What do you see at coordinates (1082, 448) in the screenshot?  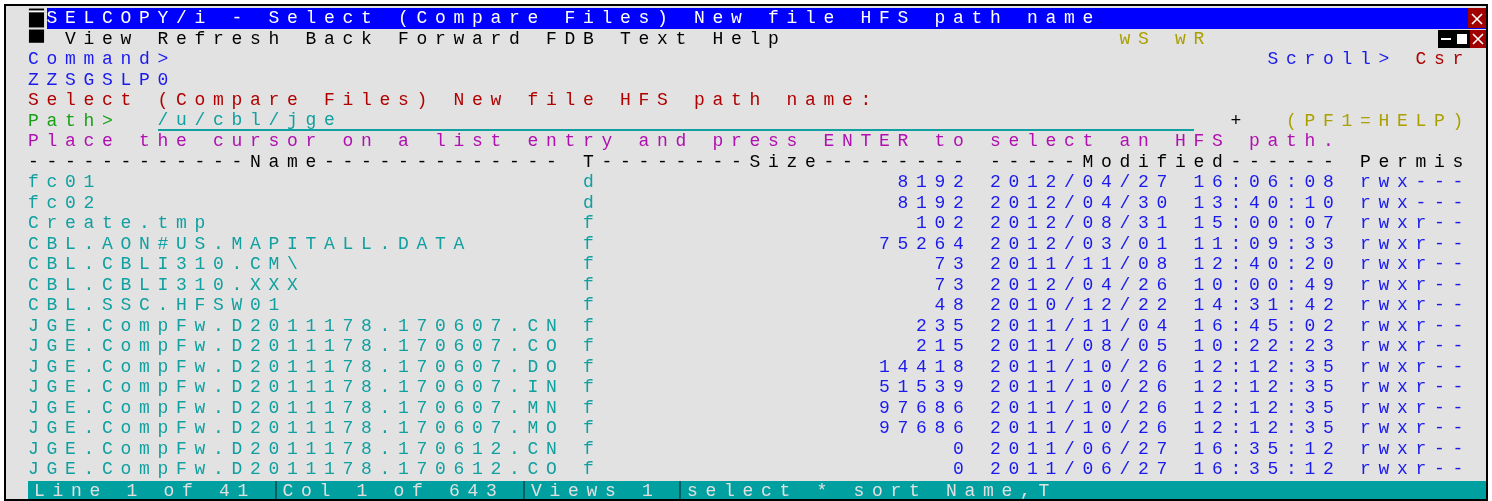 I see `modified-date: 2011/06/27` at bounding box center [1082, 448].